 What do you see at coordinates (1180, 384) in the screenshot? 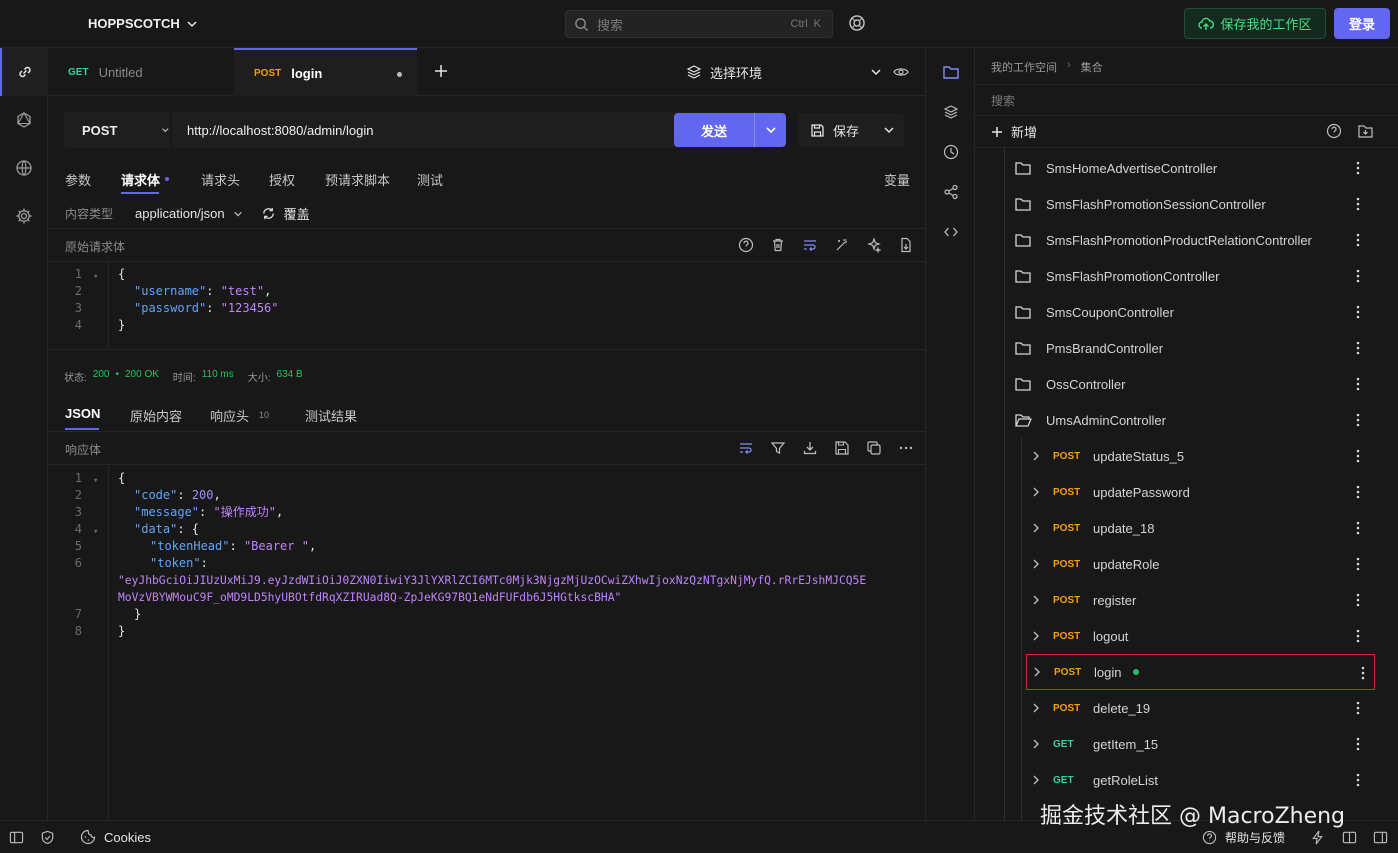
I see `collection-folder: OssController` at bounding box center [1180, 384].